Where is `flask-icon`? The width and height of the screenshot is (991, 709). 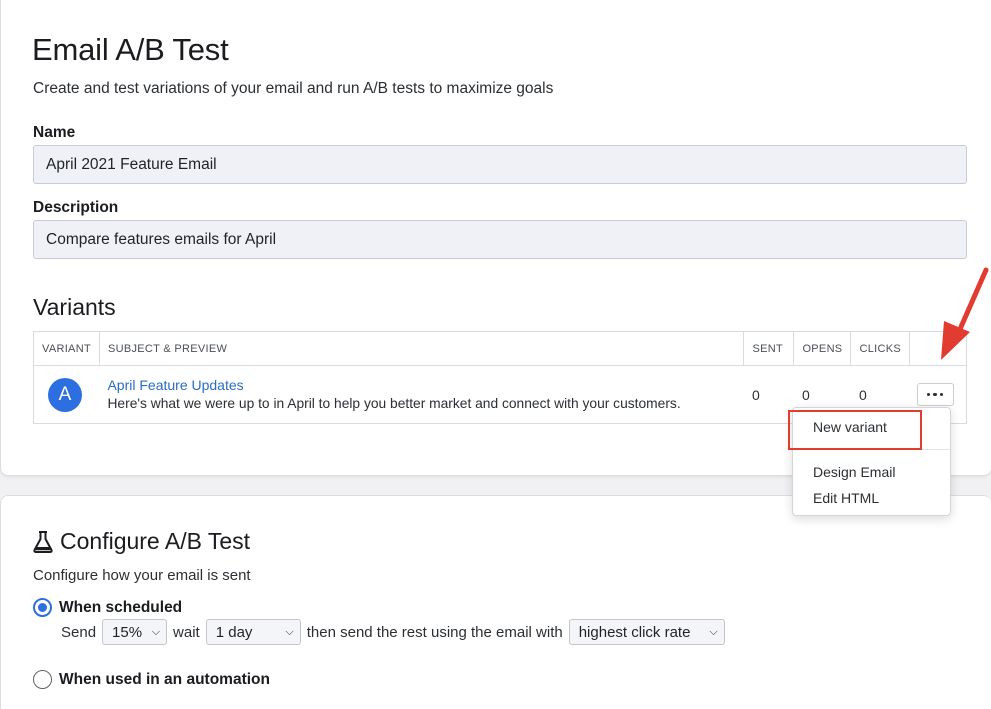
flask-icon is located at coordinates (43, 541).